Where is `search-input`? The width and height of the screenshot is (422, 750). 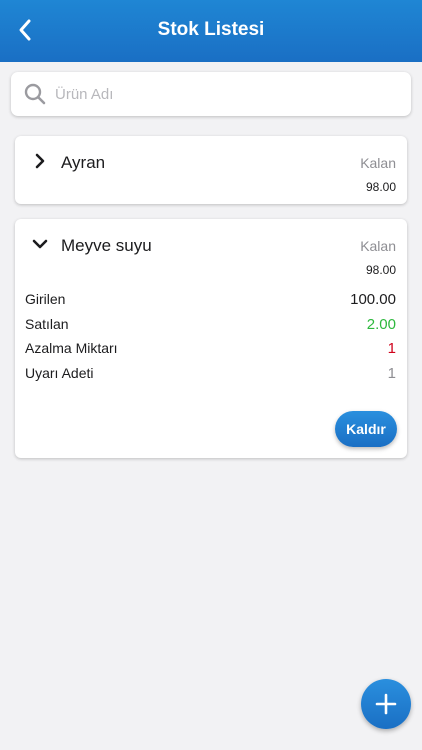
search-input is located at coordinates (220, 94).